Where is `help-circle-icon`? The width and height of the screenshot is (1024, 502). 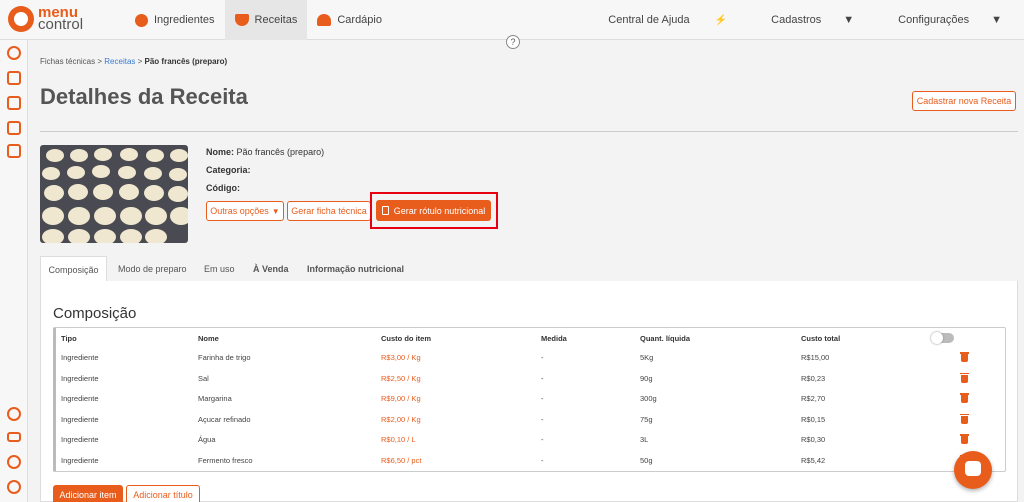 help-circle-icon is located at coordinates (14, 414).